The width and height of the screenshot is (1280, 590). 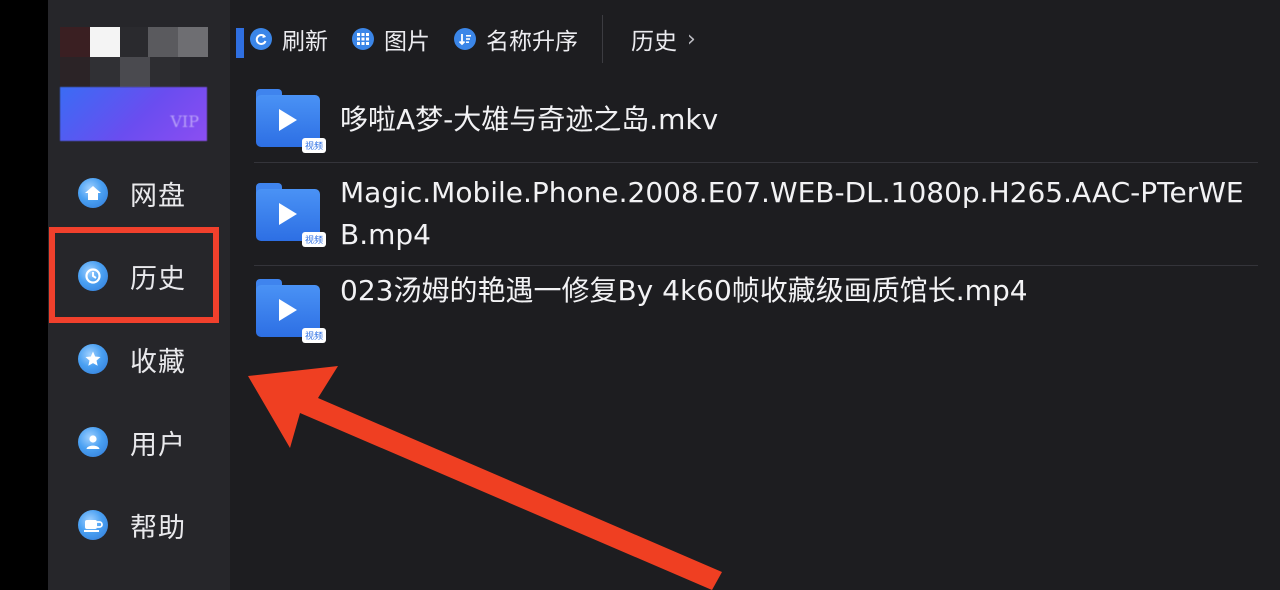 What do you see at coordinates (93, 442) in the screenshot?
I see `user-icon` at bounding box center [93, 442].